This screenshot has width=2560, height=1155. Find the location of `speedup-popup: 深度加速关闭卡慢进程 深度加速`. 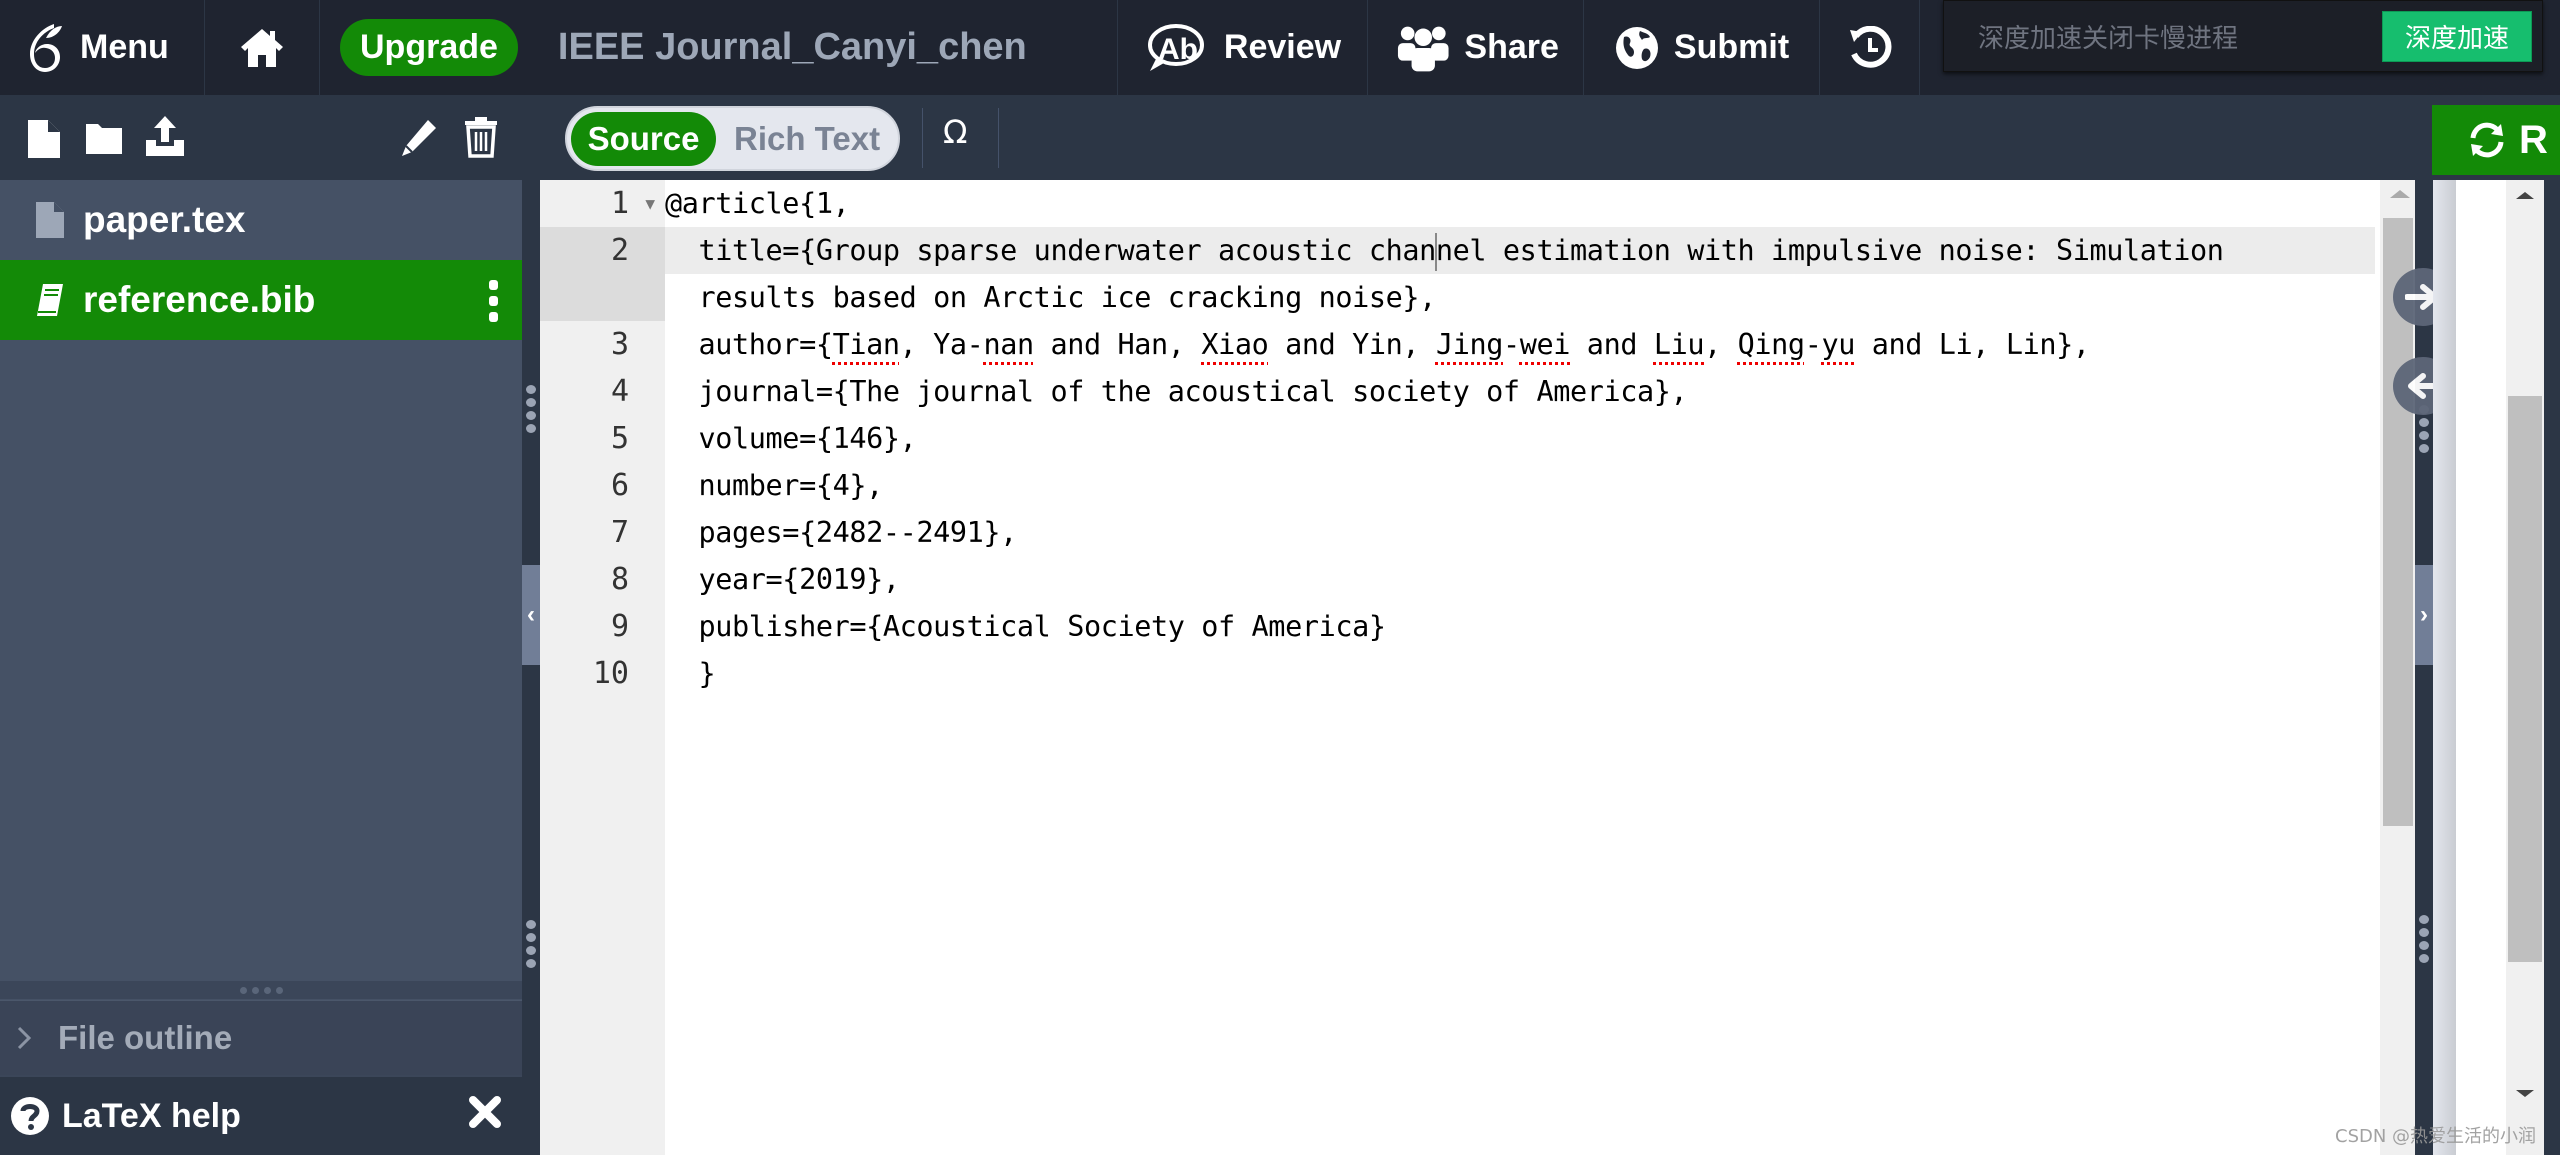

speedup-popup: 深度加速关闭卡慢进程 深度加速 is located at coordinates (2243, 36).